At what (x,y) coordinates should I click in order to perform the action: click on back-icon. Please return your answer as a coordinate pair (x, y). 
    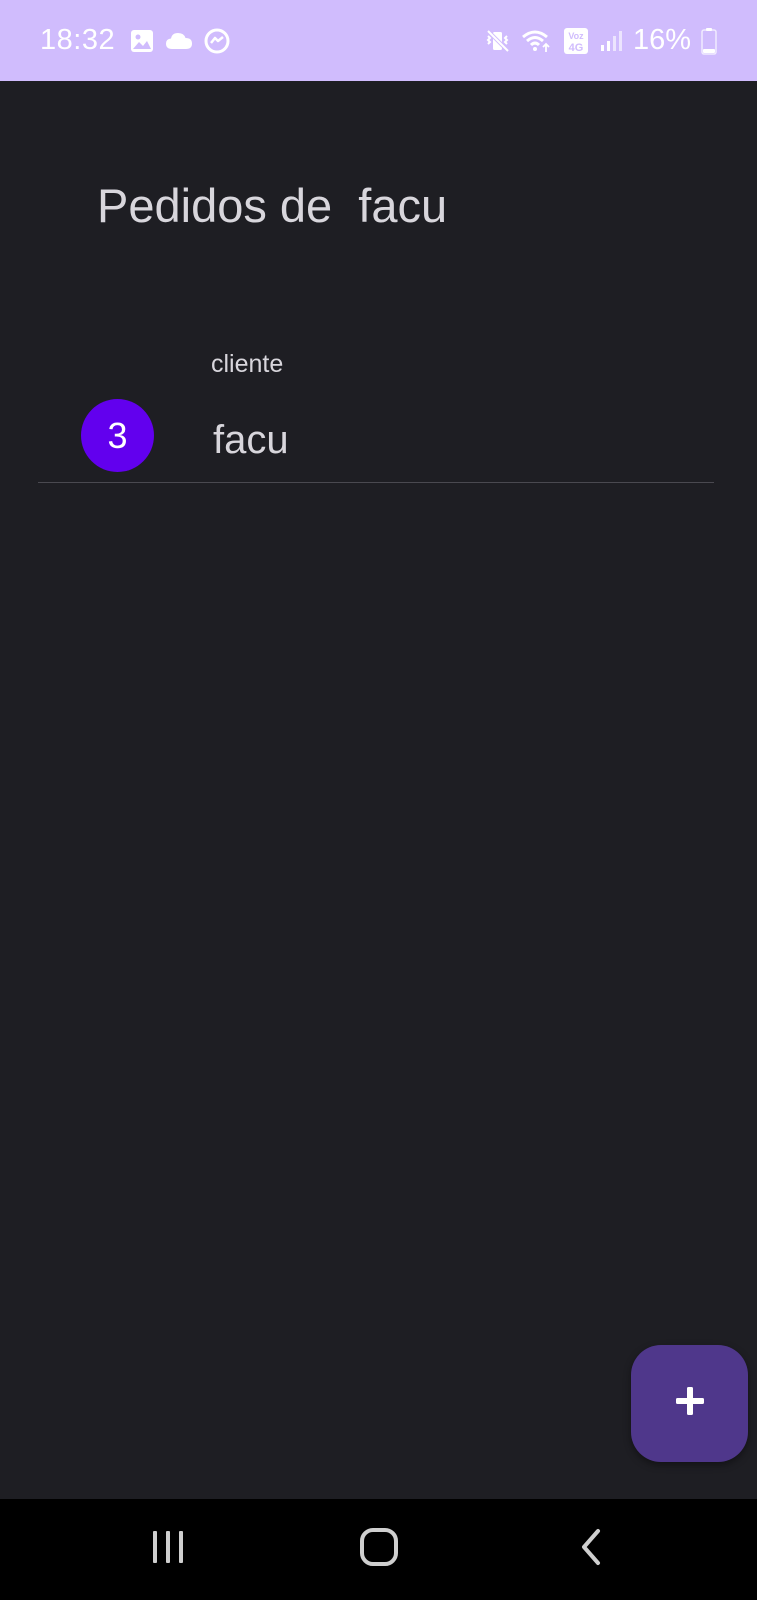
    Looking at the image, I should click on (591, 1549).